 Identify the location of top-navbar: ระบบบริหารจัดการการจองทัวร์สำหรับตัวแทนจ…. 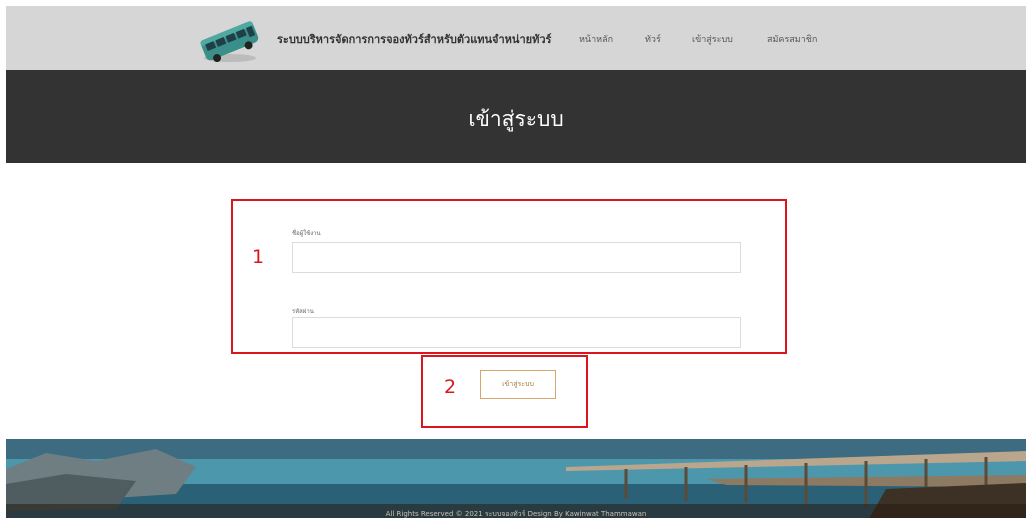
(516, 38).